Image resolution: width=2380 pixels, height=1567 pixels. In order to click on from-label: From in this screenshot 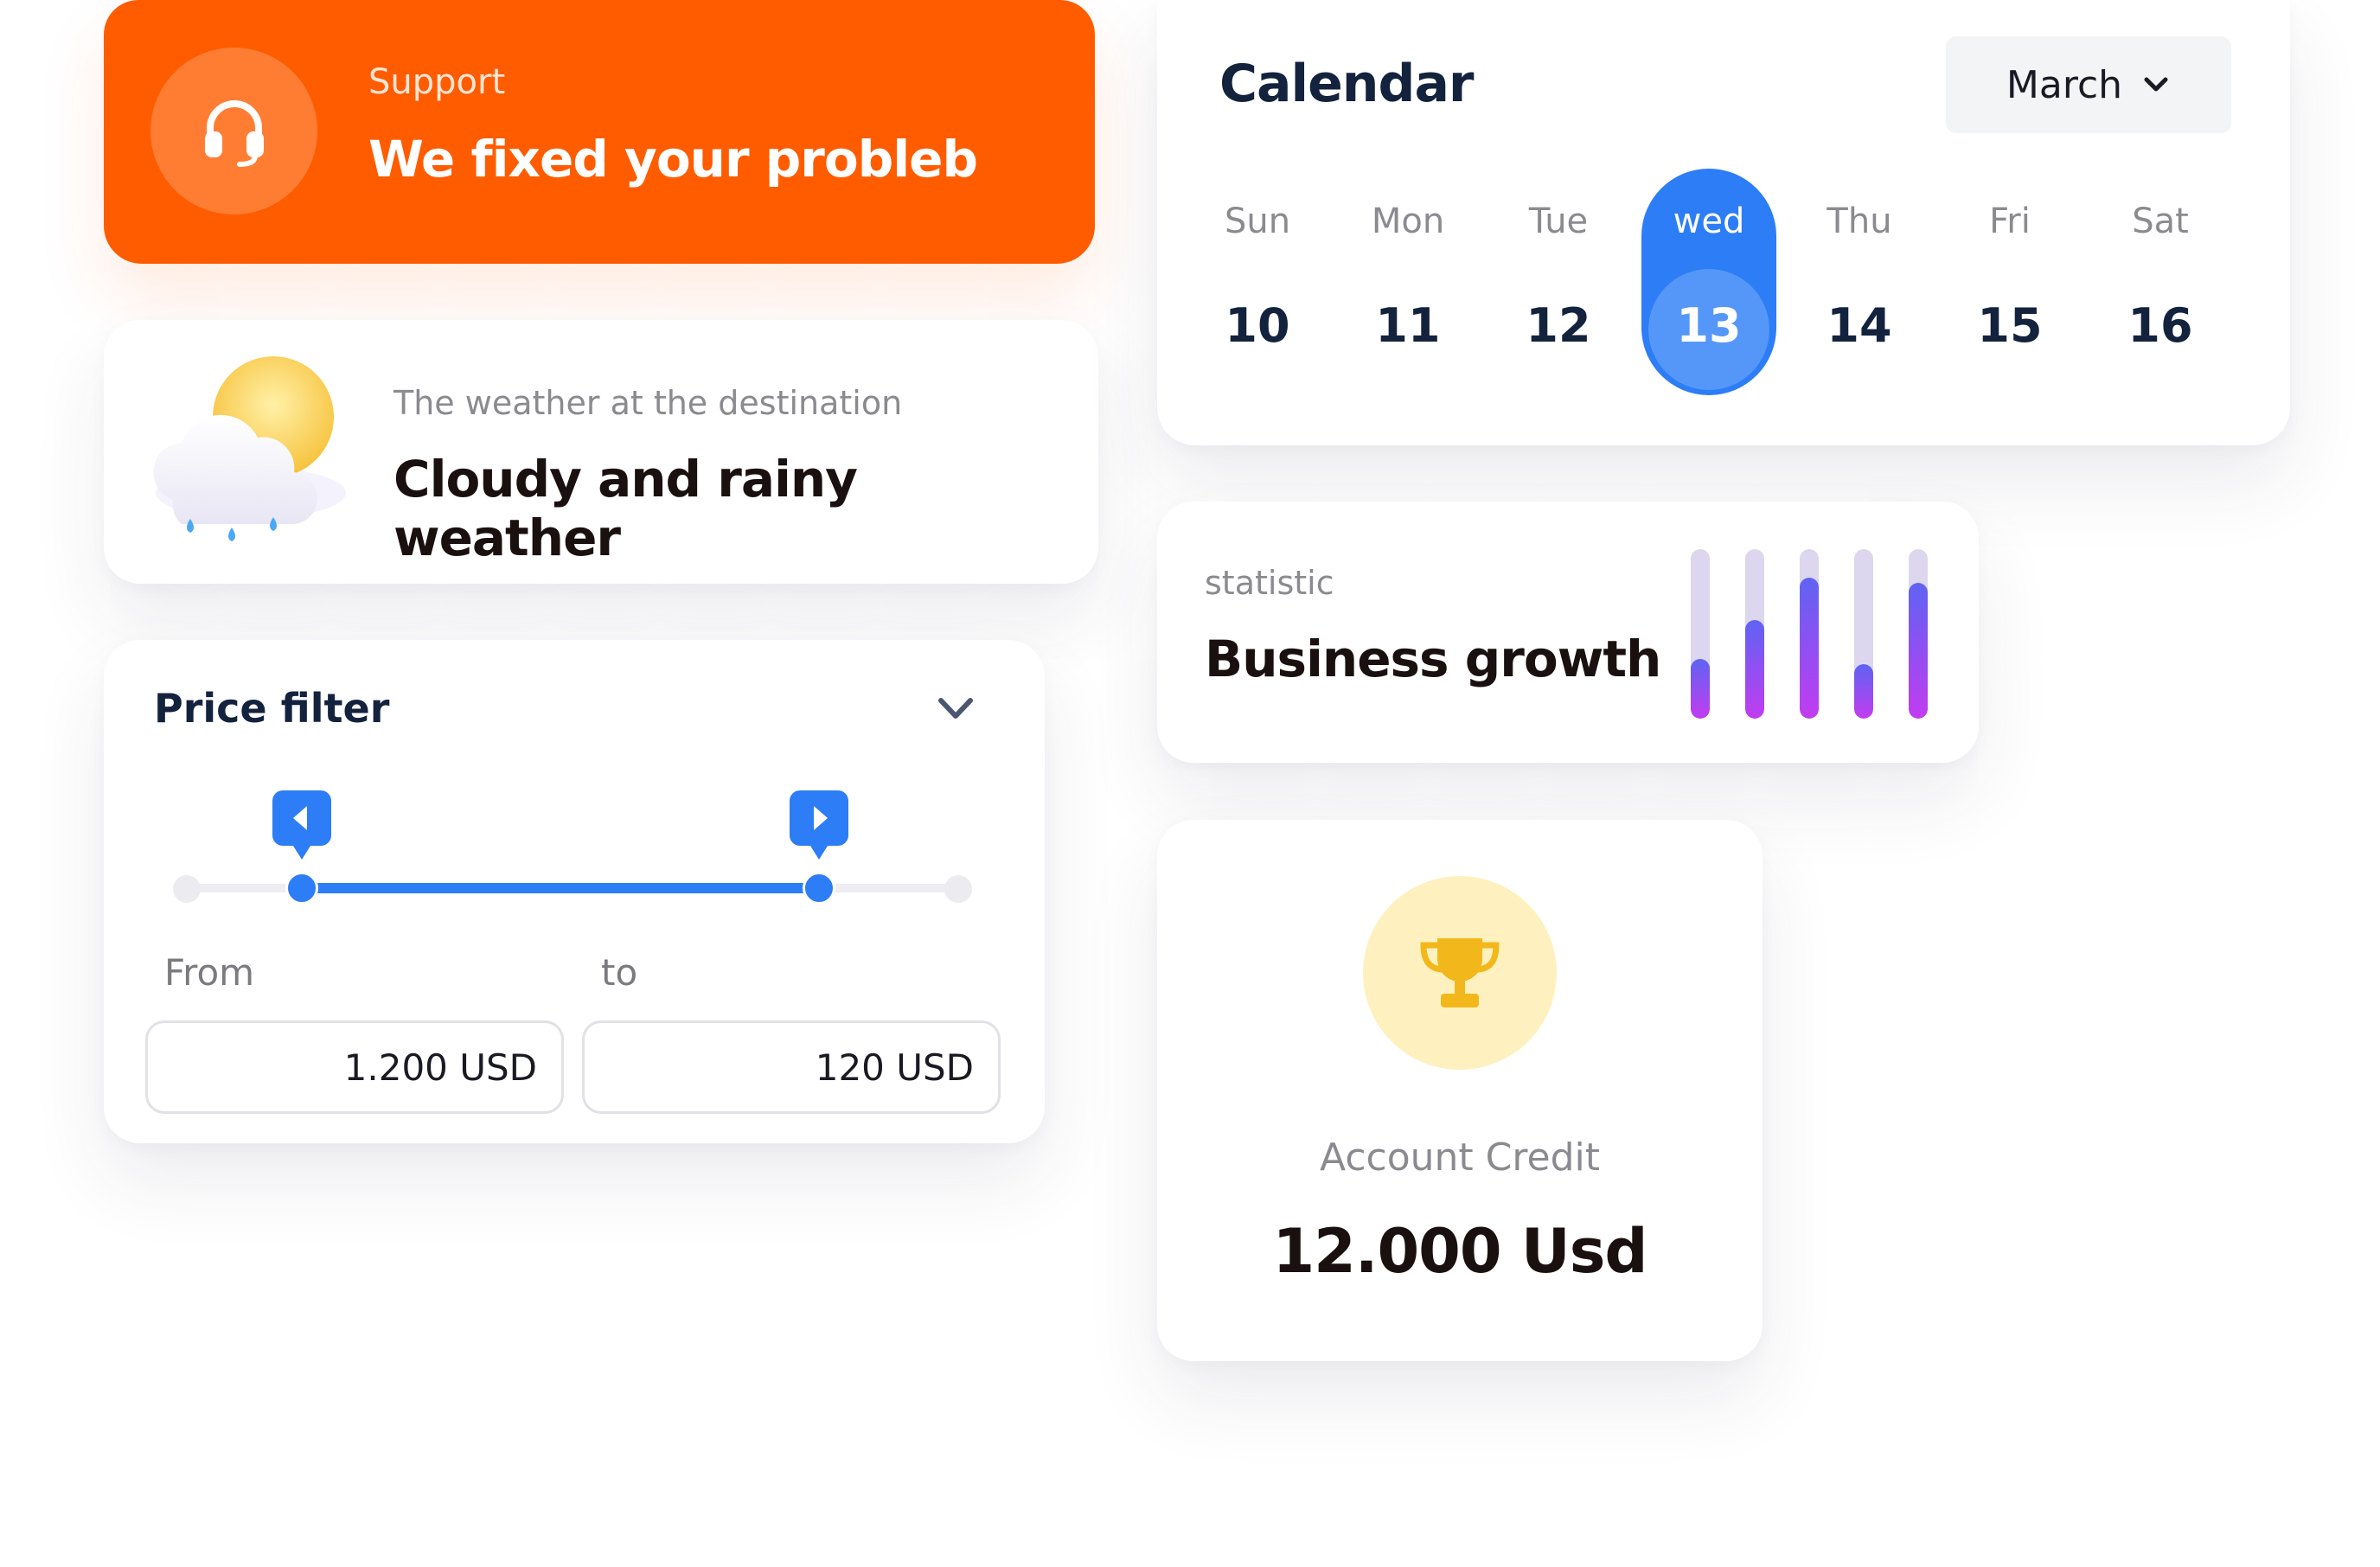, I will do `click(209, 973)`.